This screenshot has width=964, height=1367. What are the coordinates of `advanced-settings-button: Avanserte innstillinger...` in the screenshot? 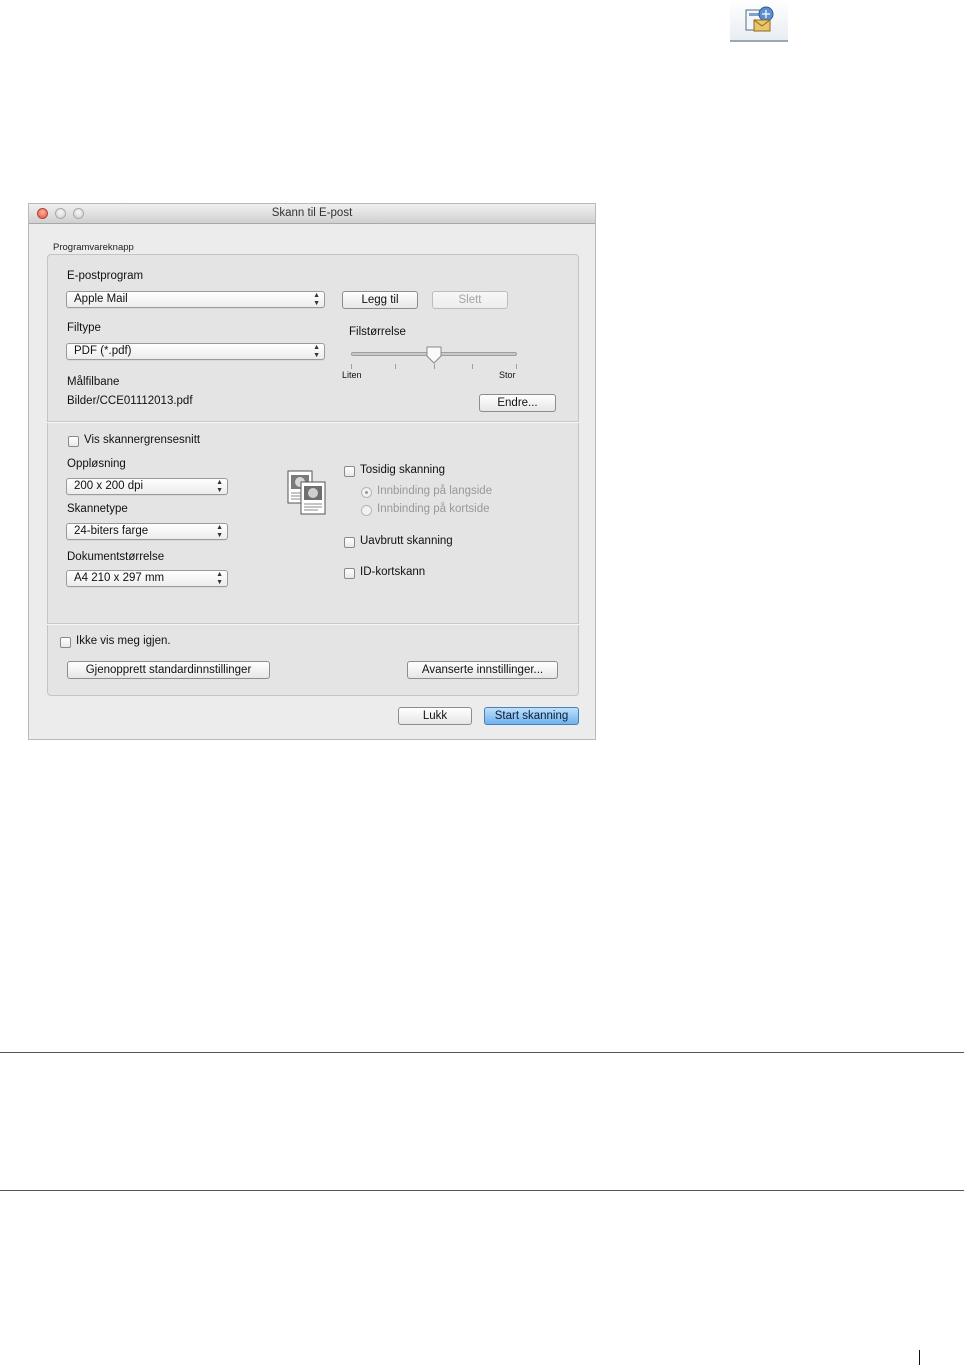 It's located at (482, 670).